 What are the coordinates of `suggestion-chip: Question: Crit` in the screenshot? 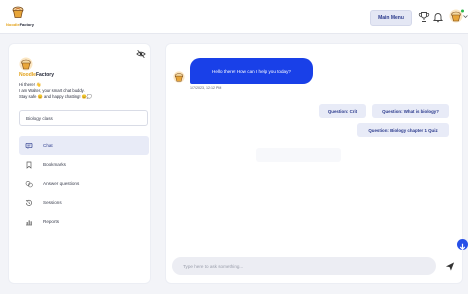 It's located at (342, 111).